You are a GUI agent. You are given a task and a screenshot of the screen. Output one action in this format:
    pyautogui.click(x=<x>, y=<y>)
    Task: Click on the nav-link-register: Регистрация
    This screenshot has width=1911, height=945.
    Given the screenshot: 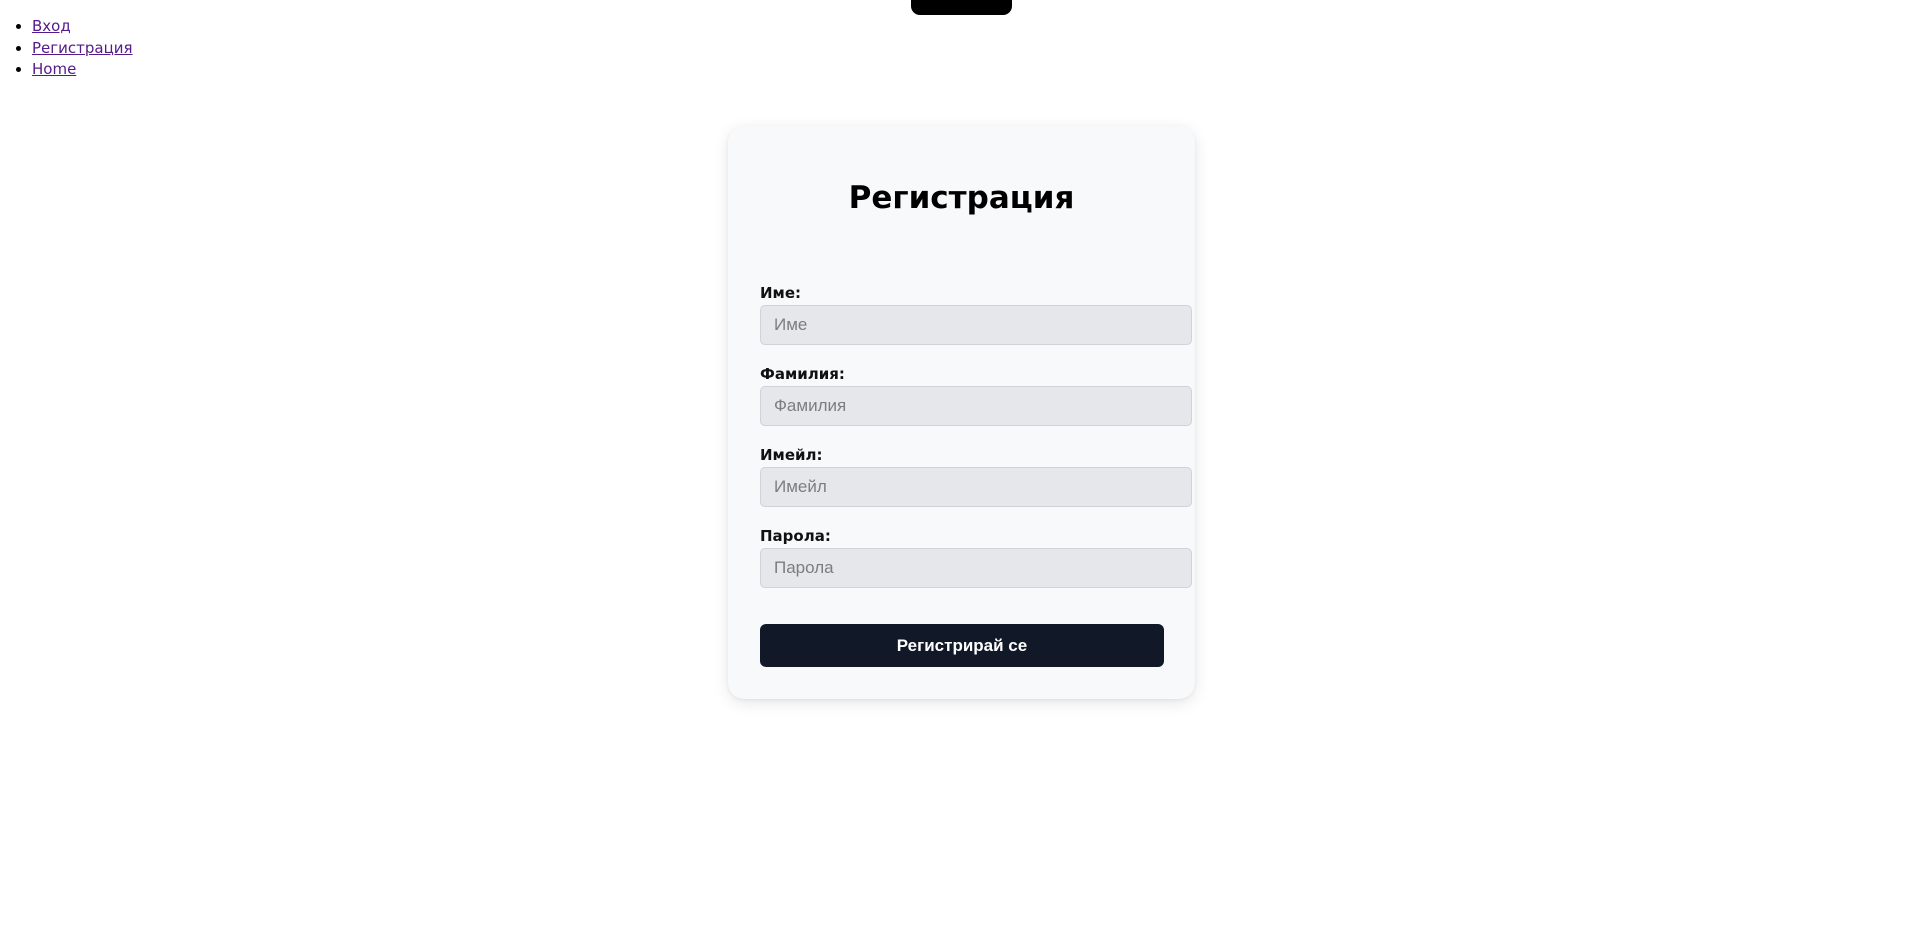 What is the action you would take?
    pyautogui.click(x=82, y=48)
    